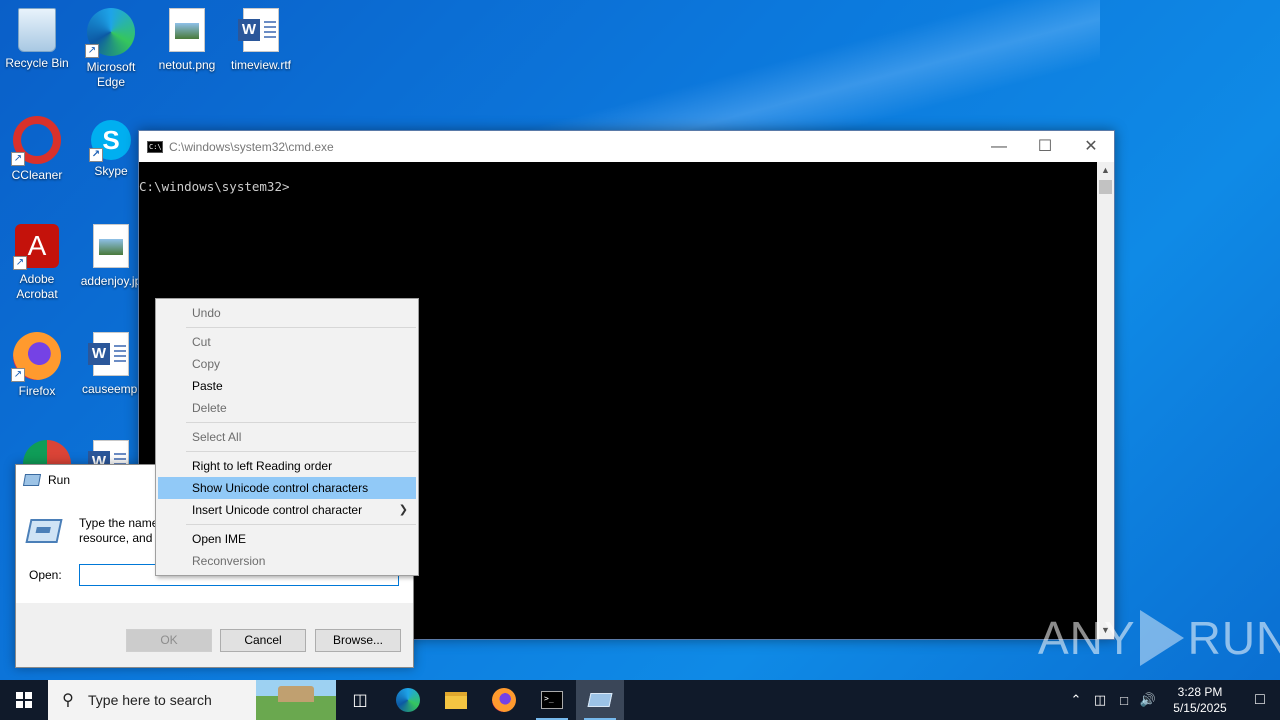 The image size is (1280, 720). What do you see at coordinates (287, 561) in the screenshot?
I see `menu-item-reconversion: Reconversion` at bounding box center [287, 561].